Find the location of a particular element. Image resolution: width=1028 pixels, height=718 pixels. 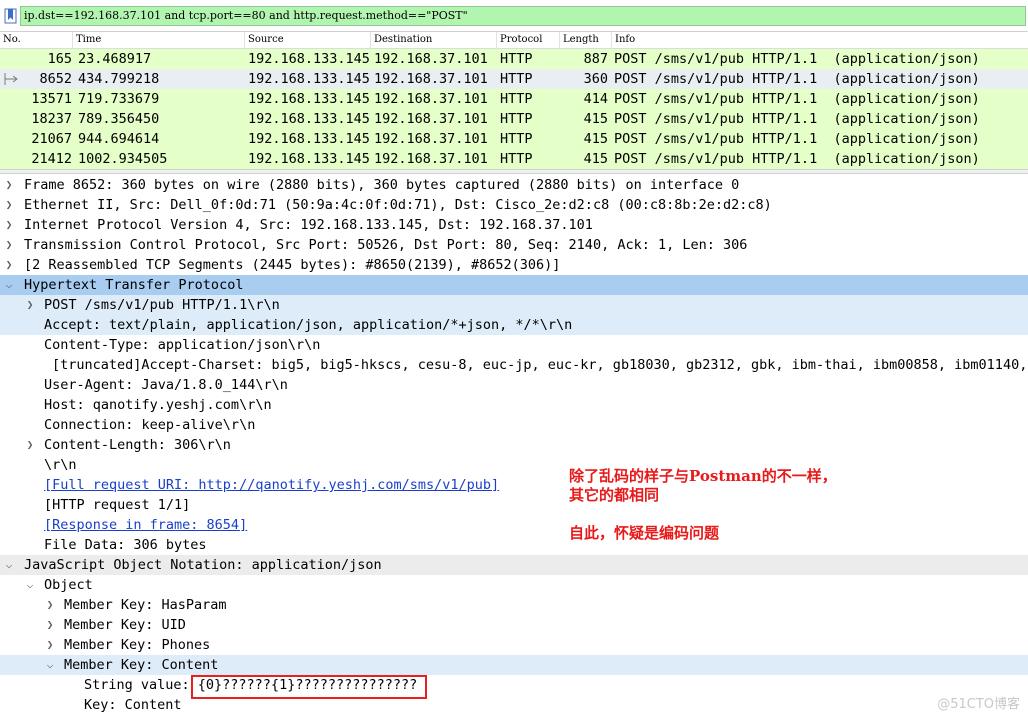

tree-item-key: Key: Content is located at coordinates (514, 705).